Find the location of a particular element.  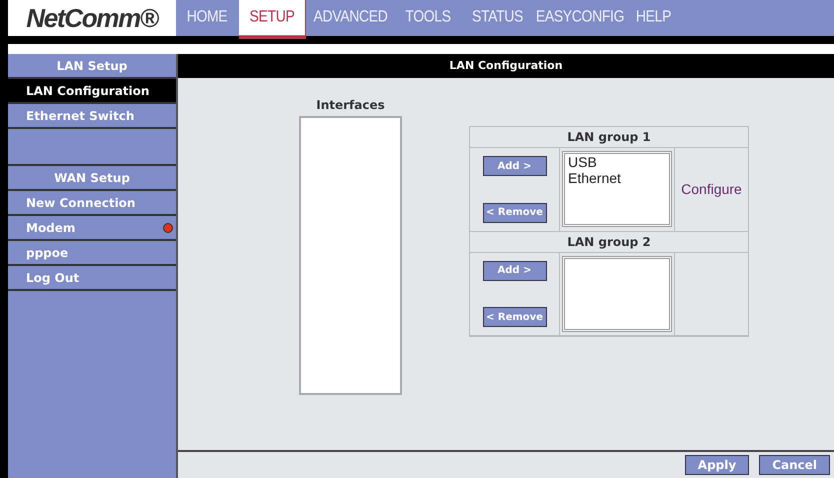

nav-tab: EASYCONFIG is located at coordinates (580, 19).